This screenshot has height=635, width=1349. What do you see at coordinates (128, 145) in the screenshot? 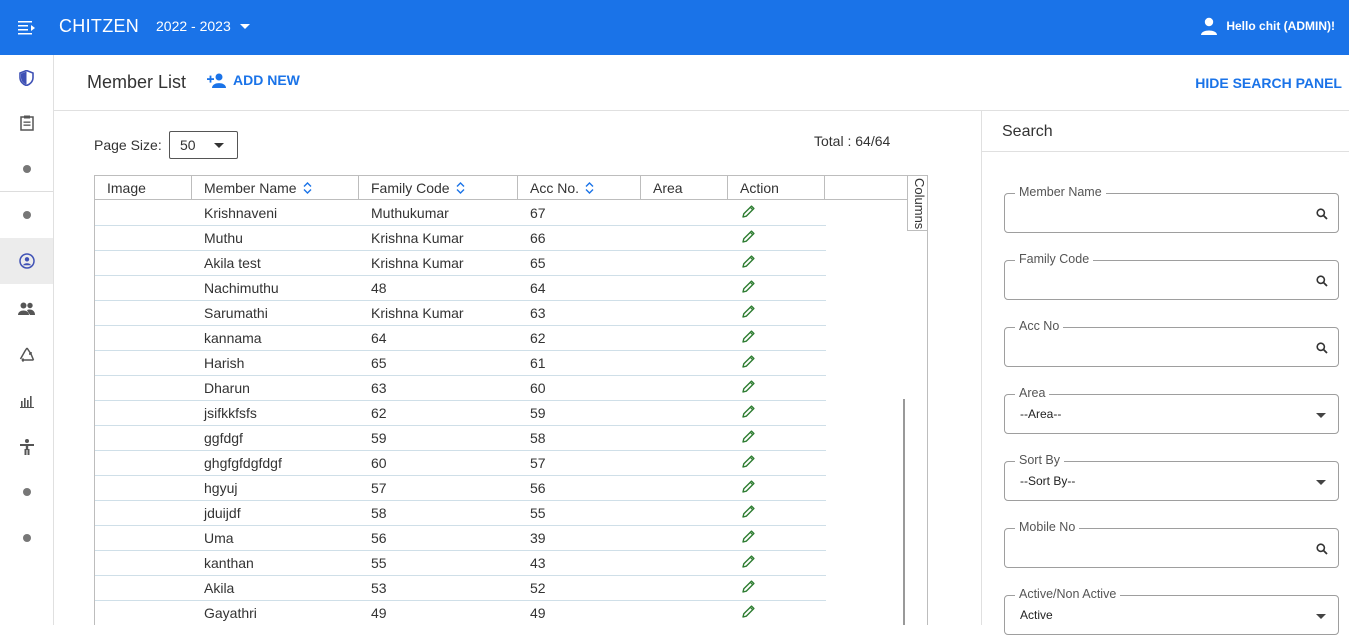
I see `page-size-label: Page Size:` at bounding box center [128, 145].